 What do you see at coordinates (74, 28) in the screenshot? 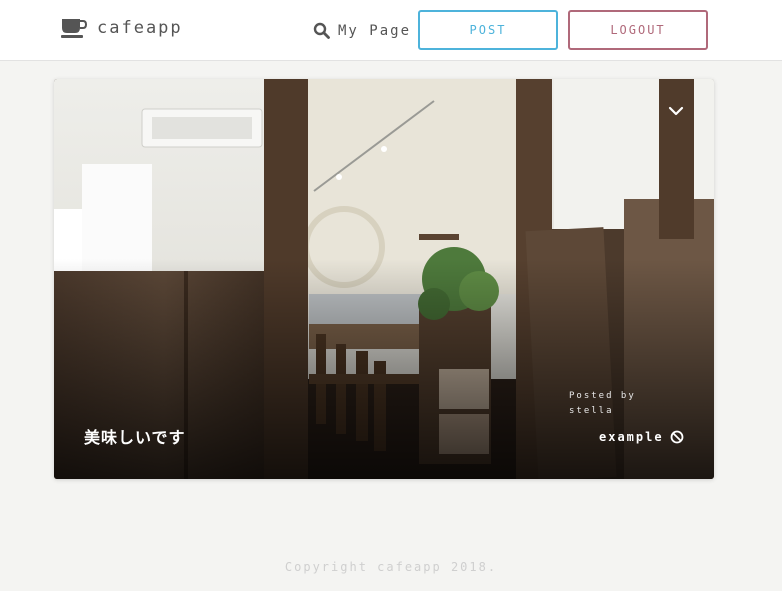
I see `coffee-cup-icon` at bounding box center [74, 28].